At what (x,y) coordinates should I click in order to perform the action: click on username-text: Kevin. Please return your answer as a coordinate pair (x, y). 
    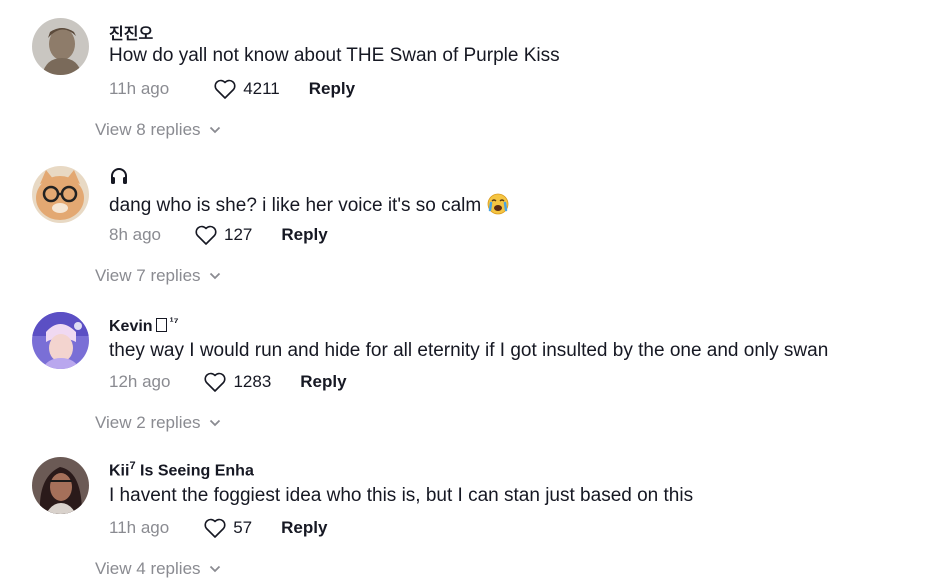
    Looking at the image, I should click on (131, 326).